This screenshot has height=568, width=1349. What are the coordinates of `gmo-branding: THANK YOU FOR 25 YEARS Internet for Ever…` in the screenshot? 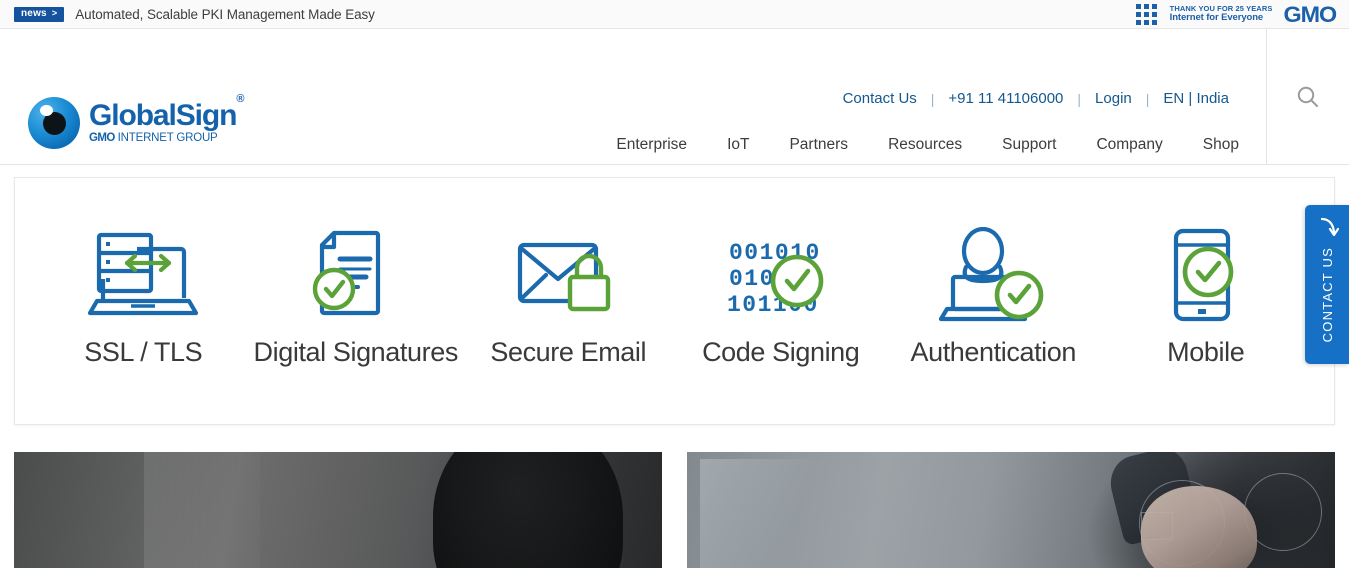 It's located at (1242, 14).